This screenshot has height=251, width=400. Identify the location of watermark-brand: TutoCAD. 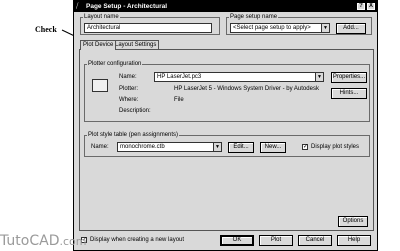
(30, 241).